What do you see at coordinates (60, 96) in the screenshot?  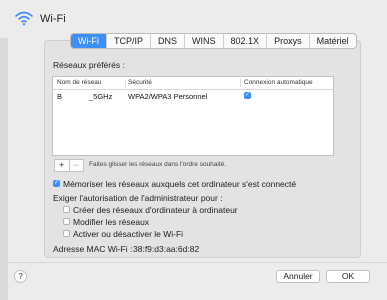 I see `network-name-prefix: B` at bounding box center [60, 96].